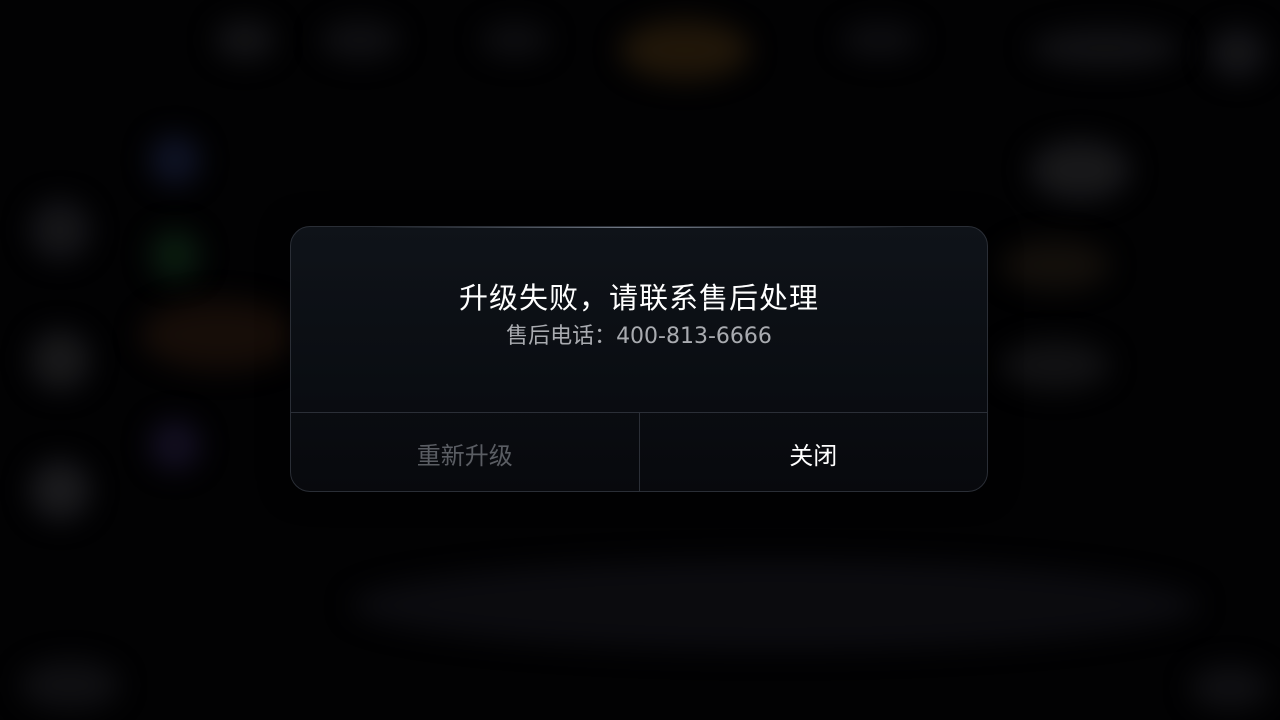 Image resolution: width=1280 pixels, height=720 pixels. I want to click on dialog-title: 升级失败，请联系售后处理, so click(638, 298).